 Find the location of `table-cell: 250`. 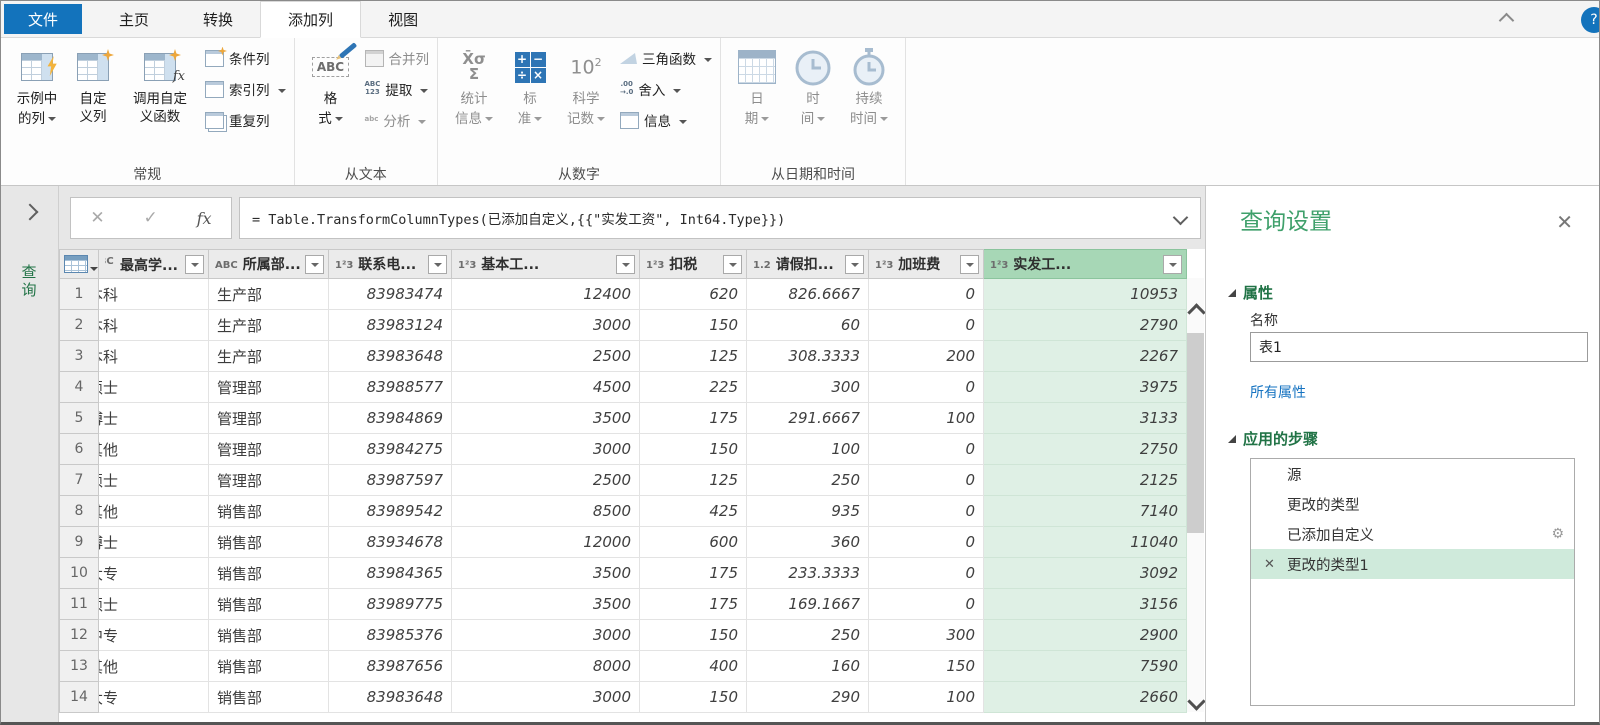

table-cell: 250 is located at coordinates (807, 635).